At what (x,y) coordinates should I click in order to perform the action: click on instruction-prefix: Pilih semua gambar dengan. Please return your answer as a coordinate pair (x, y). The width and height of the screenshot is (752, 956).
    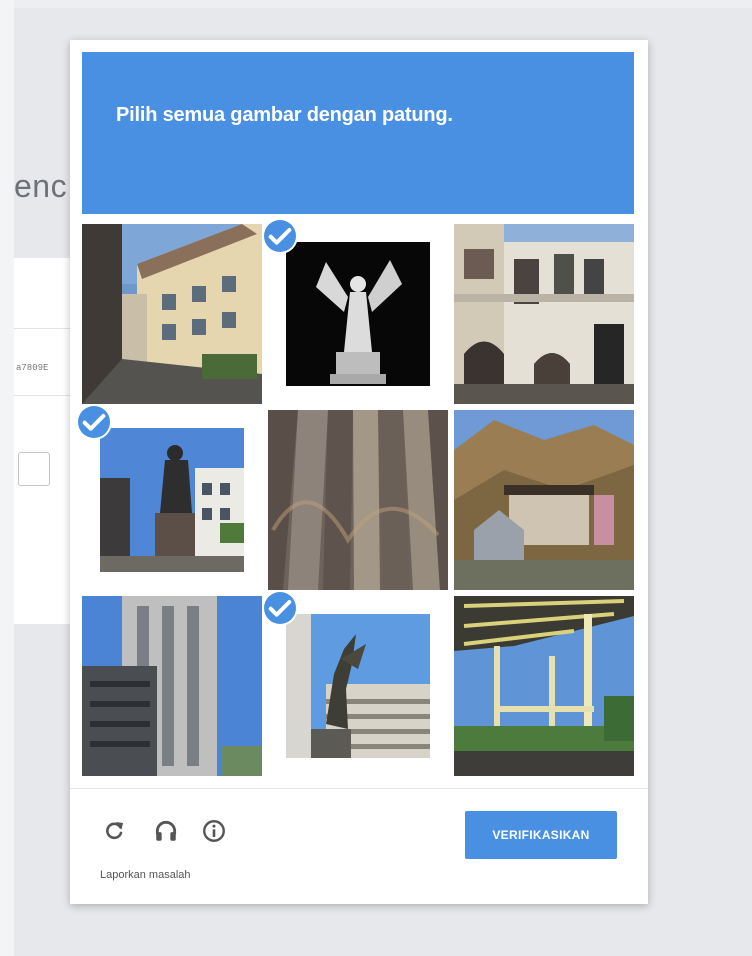
    Looking at the image, I should click on (249, 115).